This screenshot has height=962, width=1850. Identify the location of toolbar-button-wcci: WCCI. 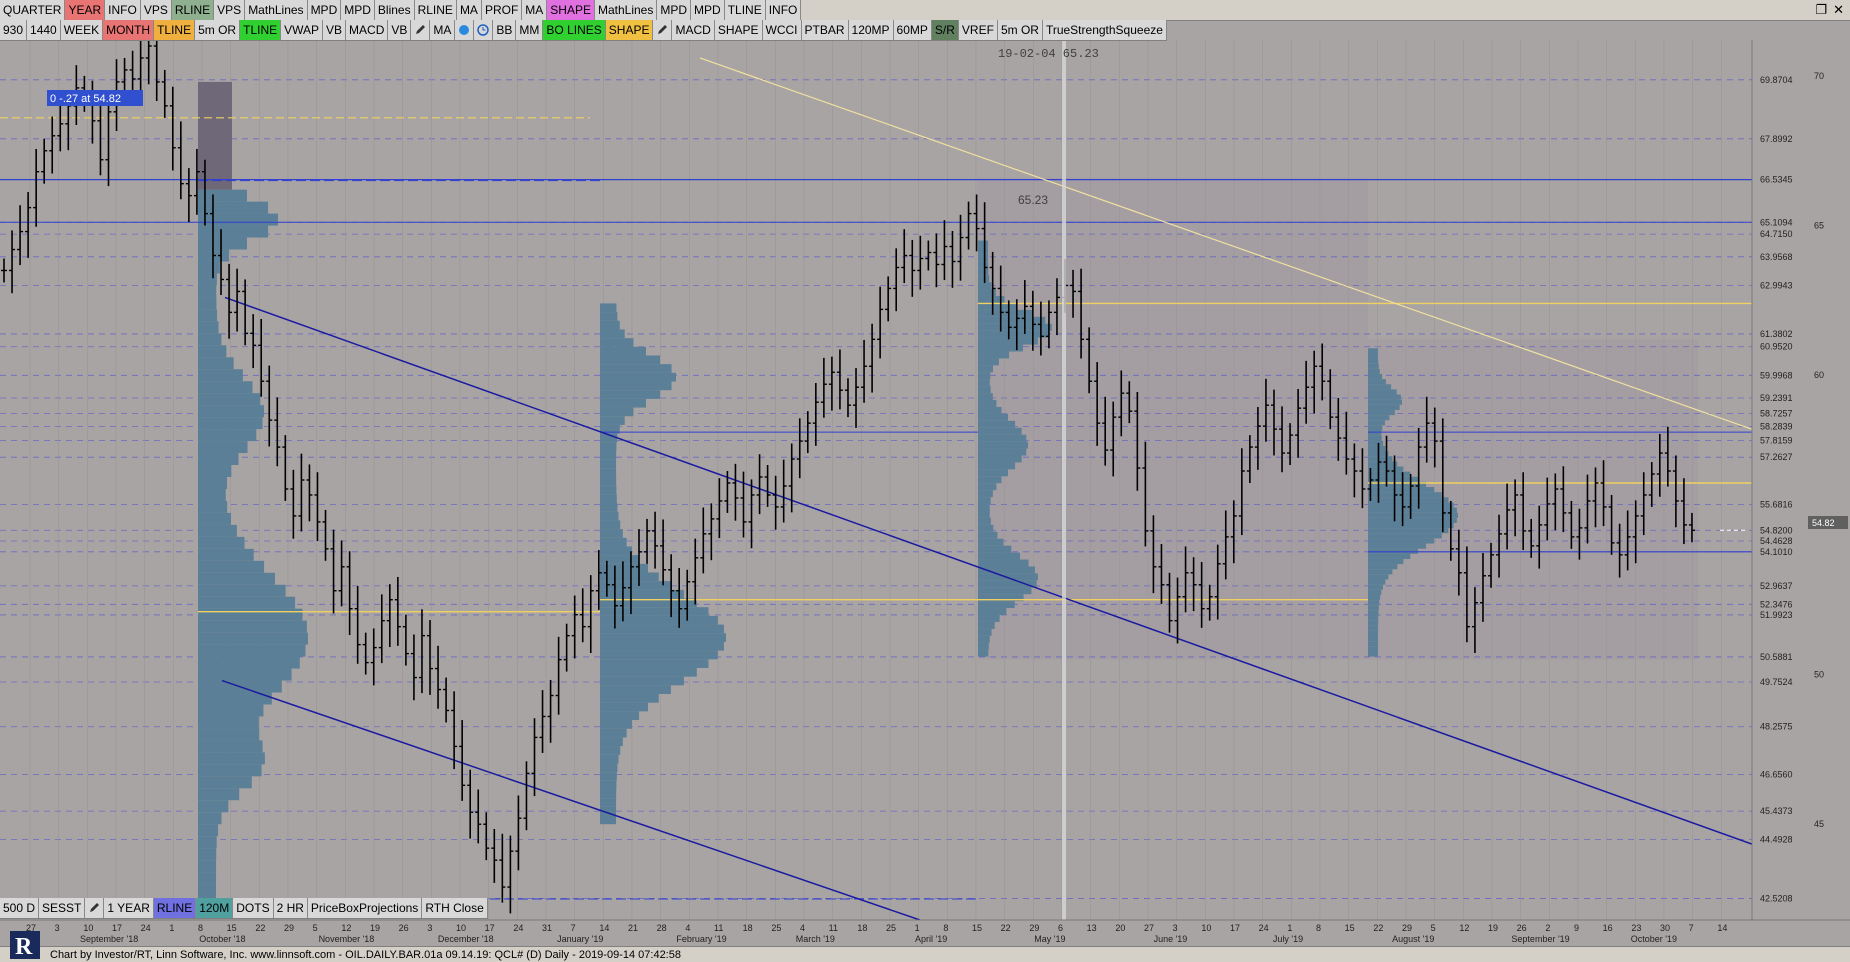
(782, 30).